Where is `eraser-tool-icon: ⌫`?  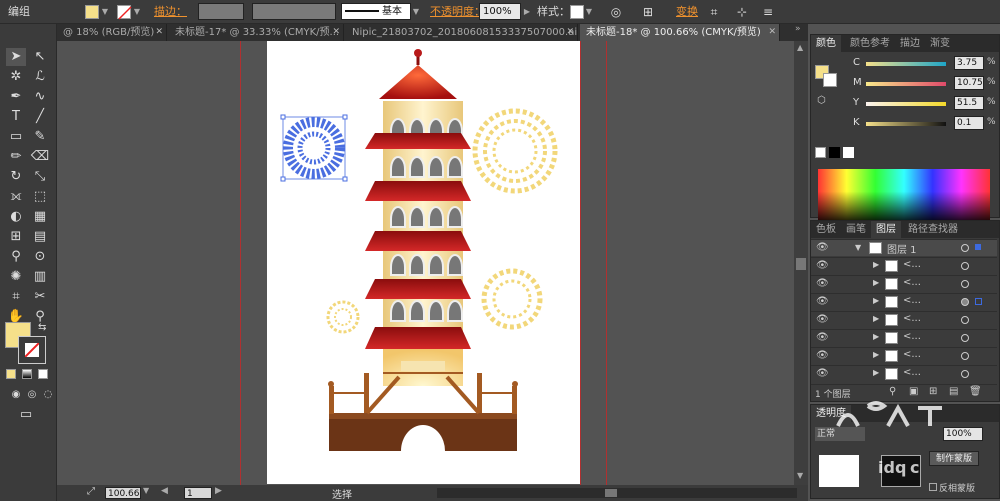 eraser-tool-icon: ⌫ is located at coordinates (40, 157).